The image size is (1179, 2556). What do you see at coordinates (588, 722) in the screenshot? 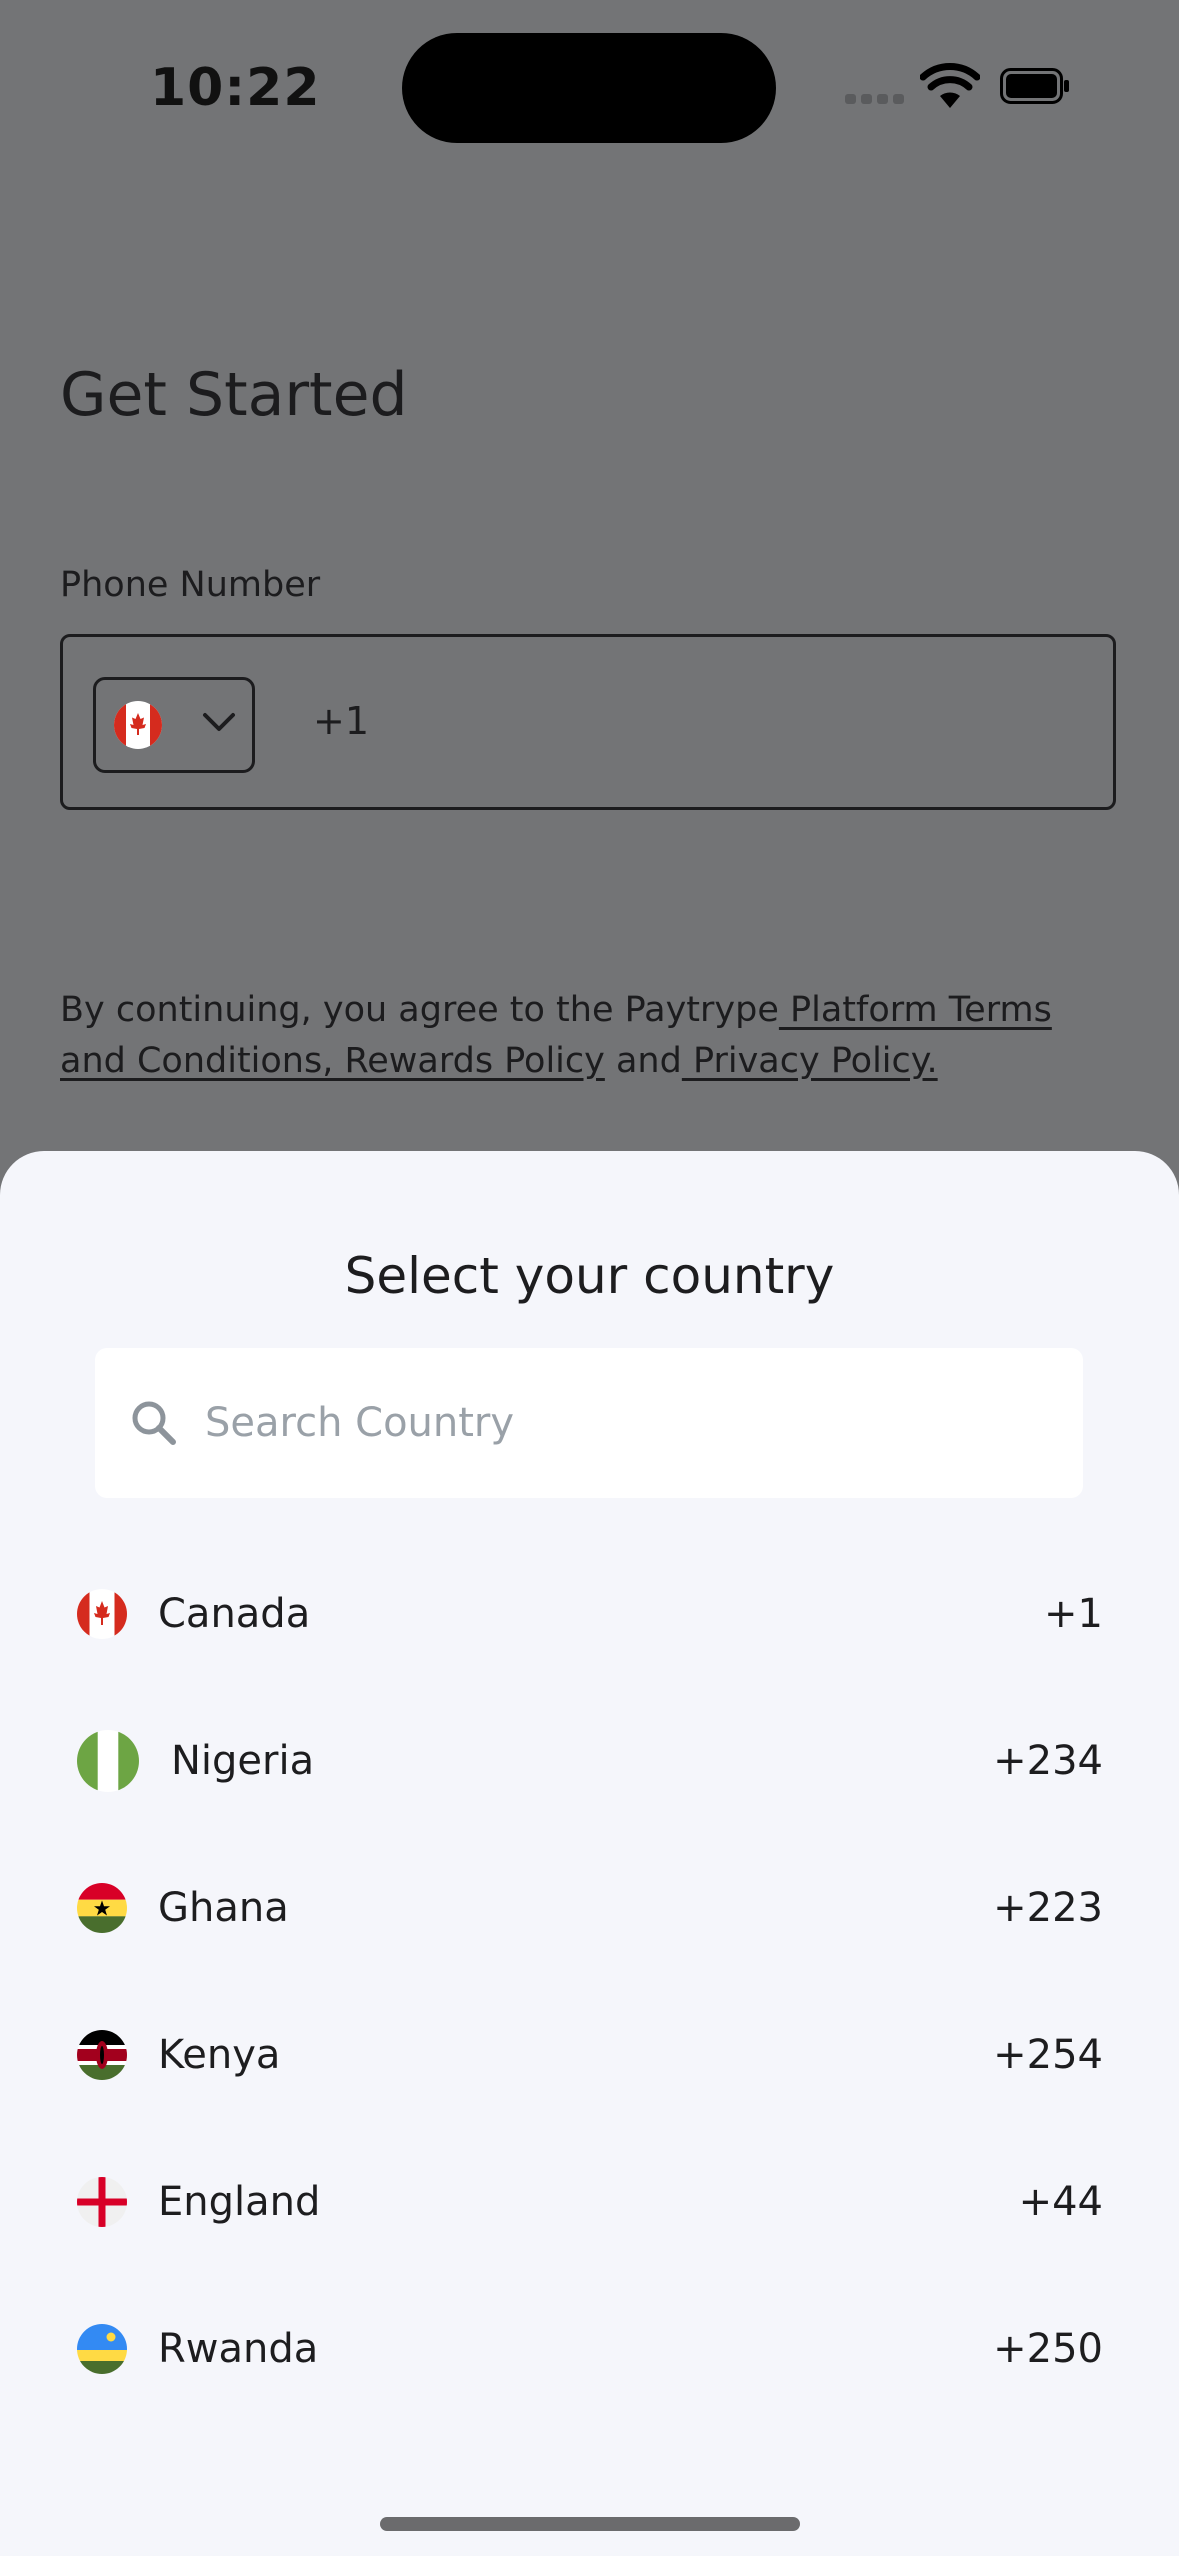
I see `phone-number-field: +1` at bounding box center [588, 722].